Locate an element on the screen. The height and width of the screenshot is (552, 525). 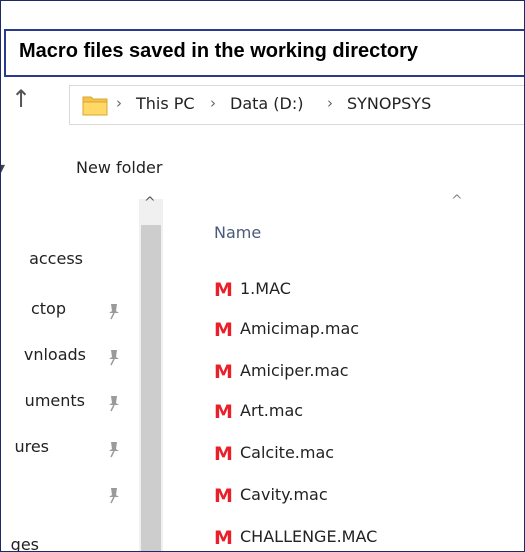
address-row: ↑ › This PC › Data (D:) › SYNOPSYS is located at coordinates (262, 104).